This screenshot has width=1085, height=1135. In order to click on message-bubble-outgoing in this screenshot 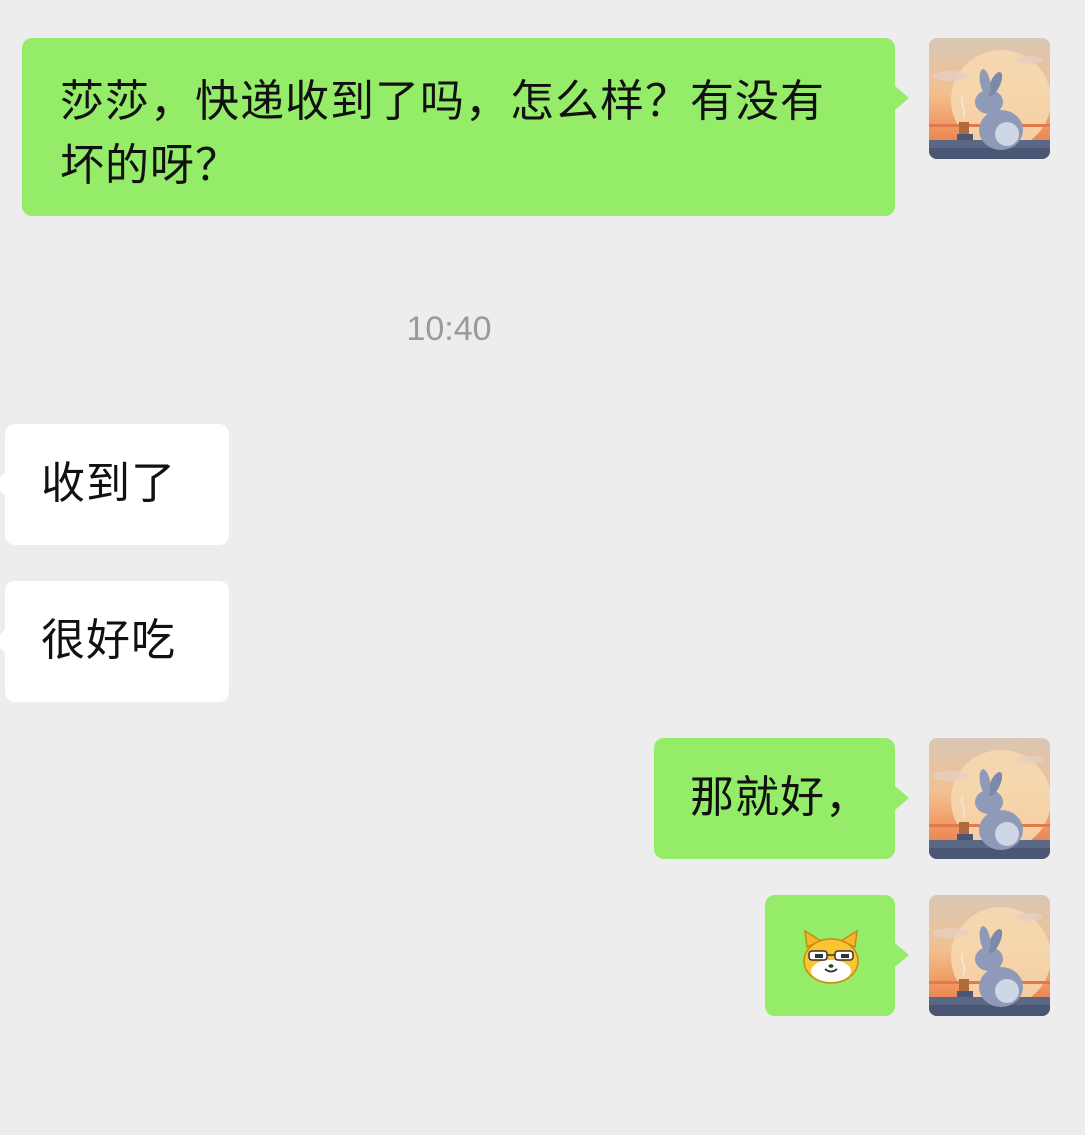, I will do `click(830, 955)`.